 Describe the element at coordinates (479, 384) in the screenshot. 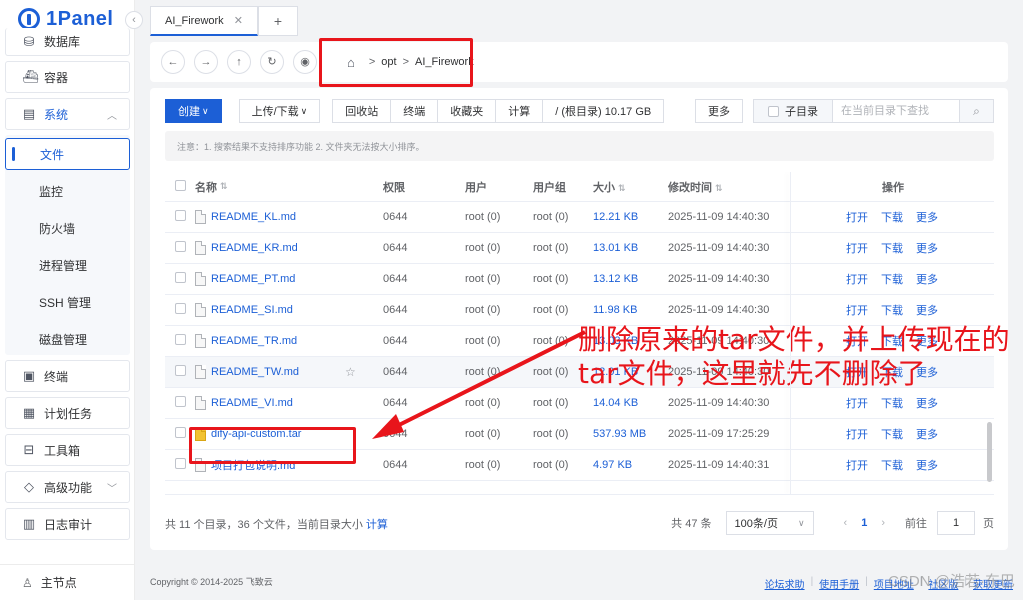

I see `annotation-arrow` at that location.